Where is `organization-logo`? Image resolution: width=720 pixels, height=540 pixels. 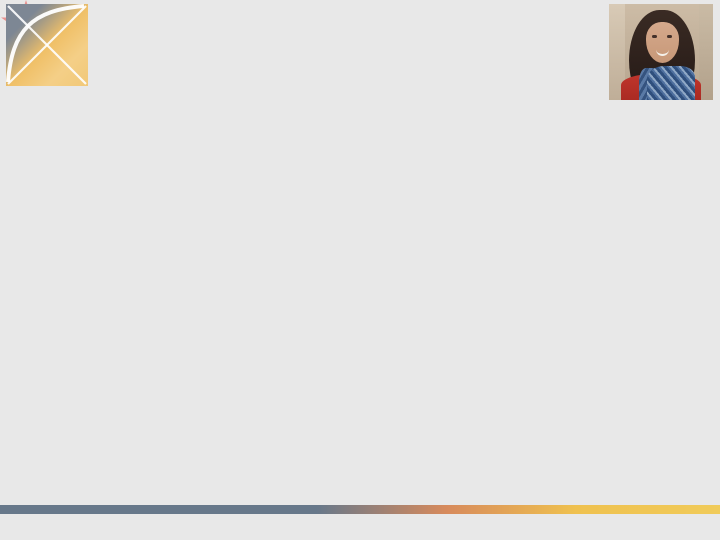 organization-logo is located at coordinates (47, 45).